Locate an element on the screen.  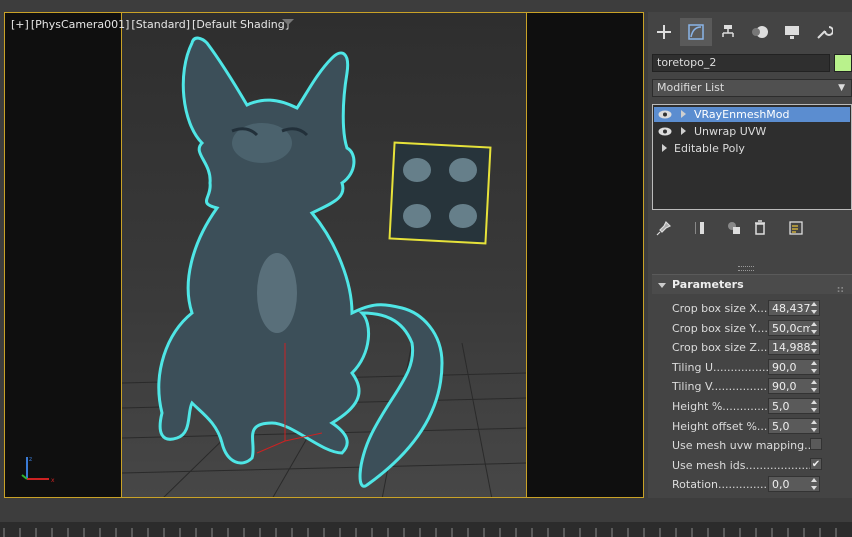
hierarchy-icon is located at coordinates (728, 31).